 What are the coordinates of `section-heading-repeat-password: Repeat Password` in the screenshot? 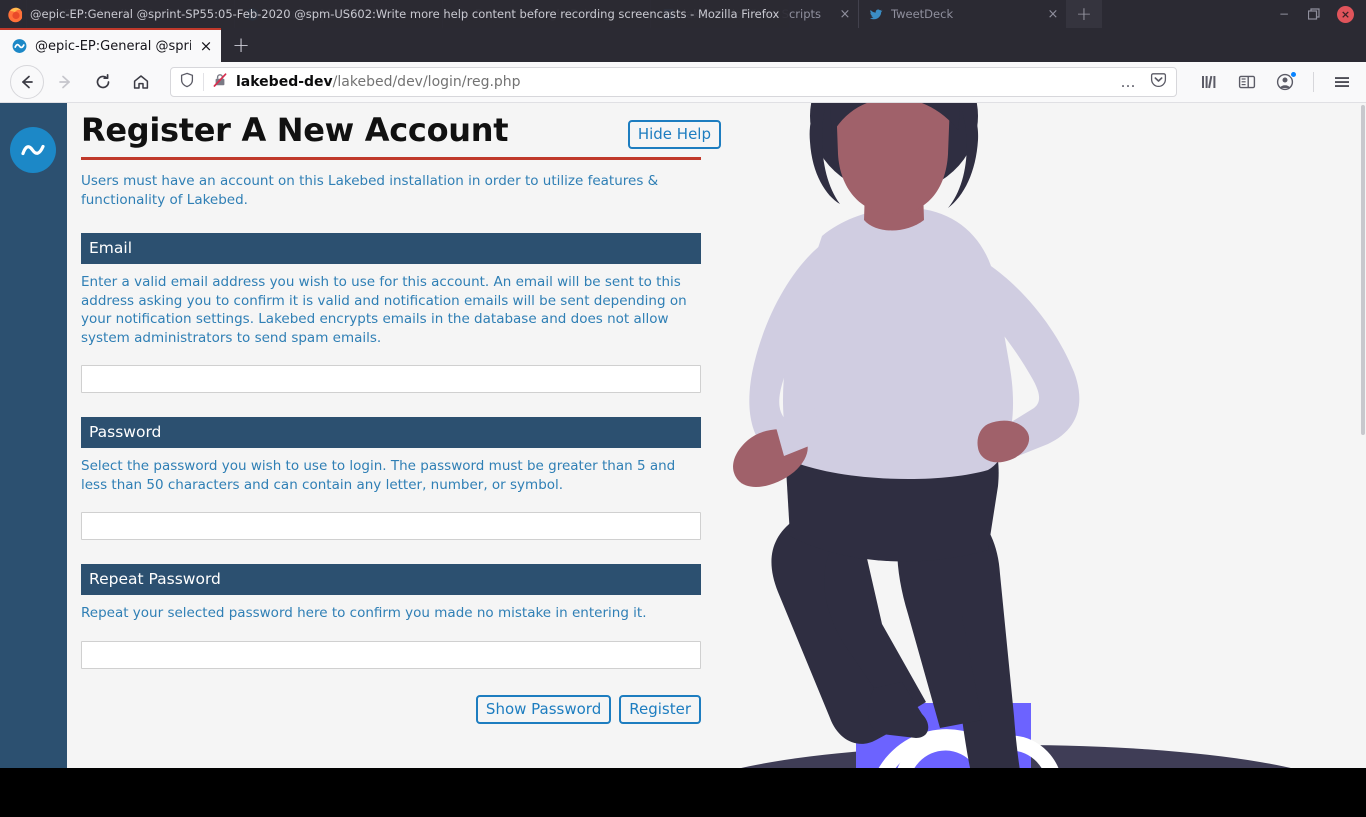 It's located at (391, 579).